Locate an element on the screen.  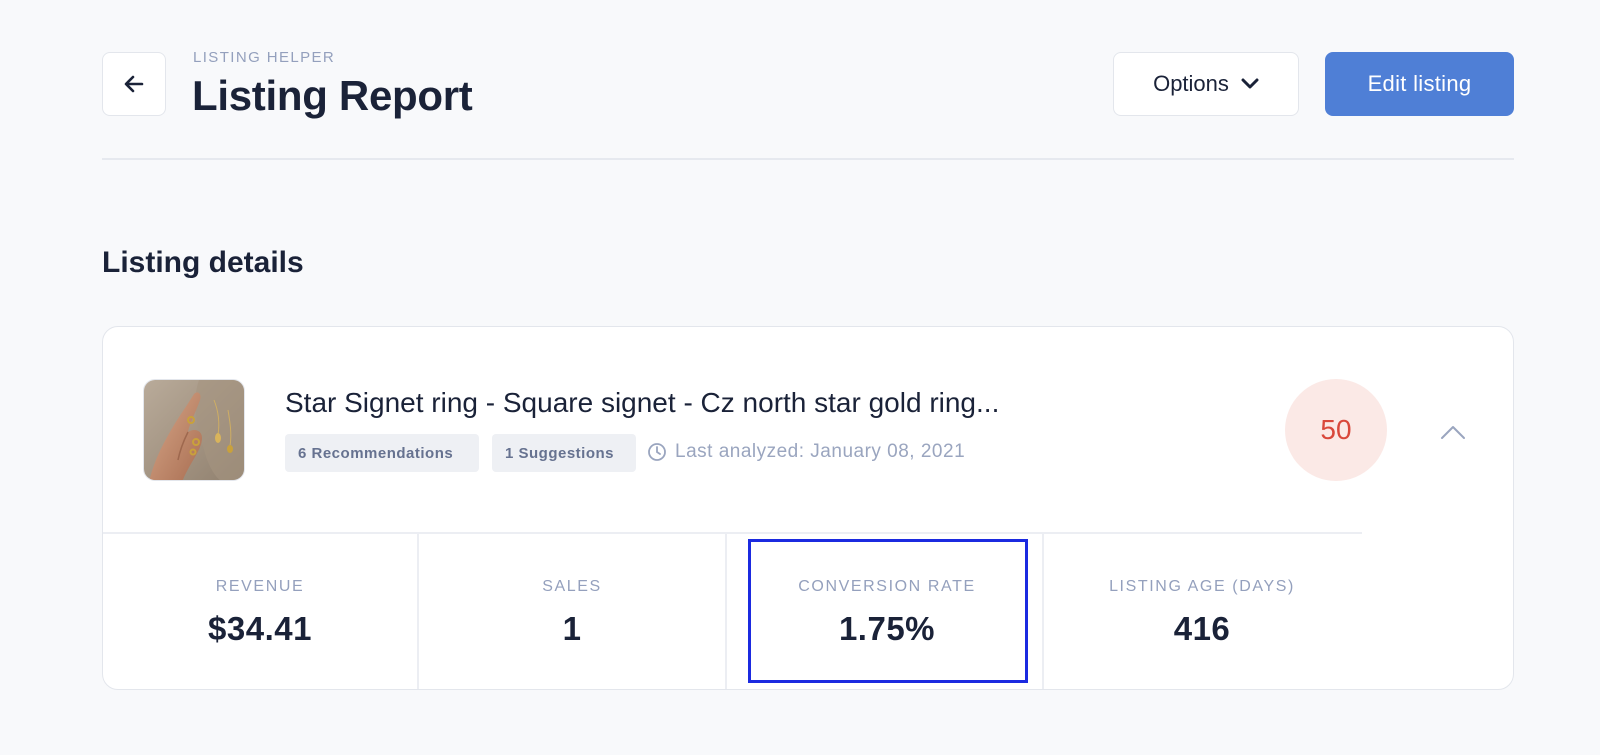
chevron-up-icon is located at coordinates (1453, 432).